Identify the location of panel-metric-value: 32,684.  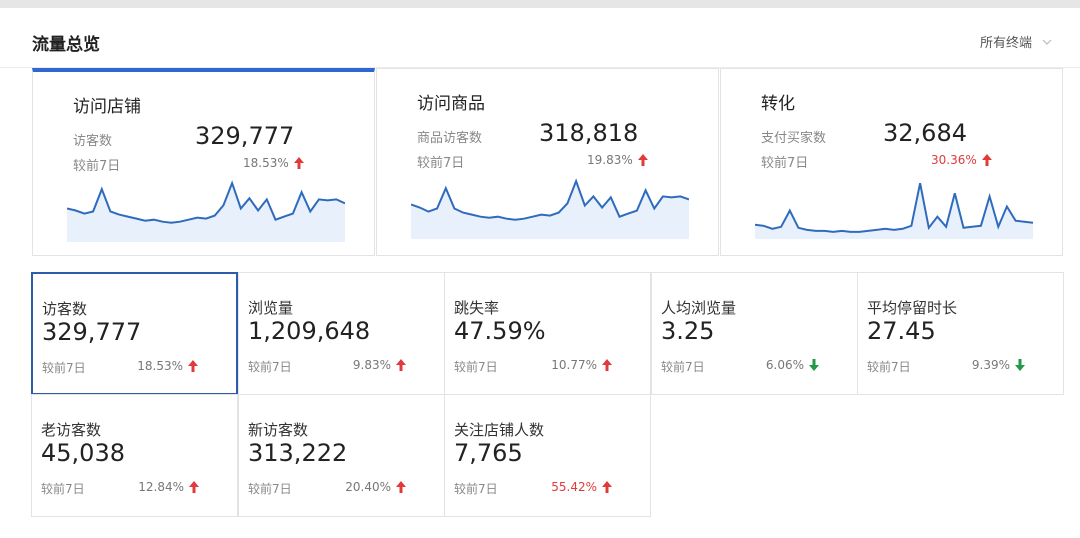
(925, 133).